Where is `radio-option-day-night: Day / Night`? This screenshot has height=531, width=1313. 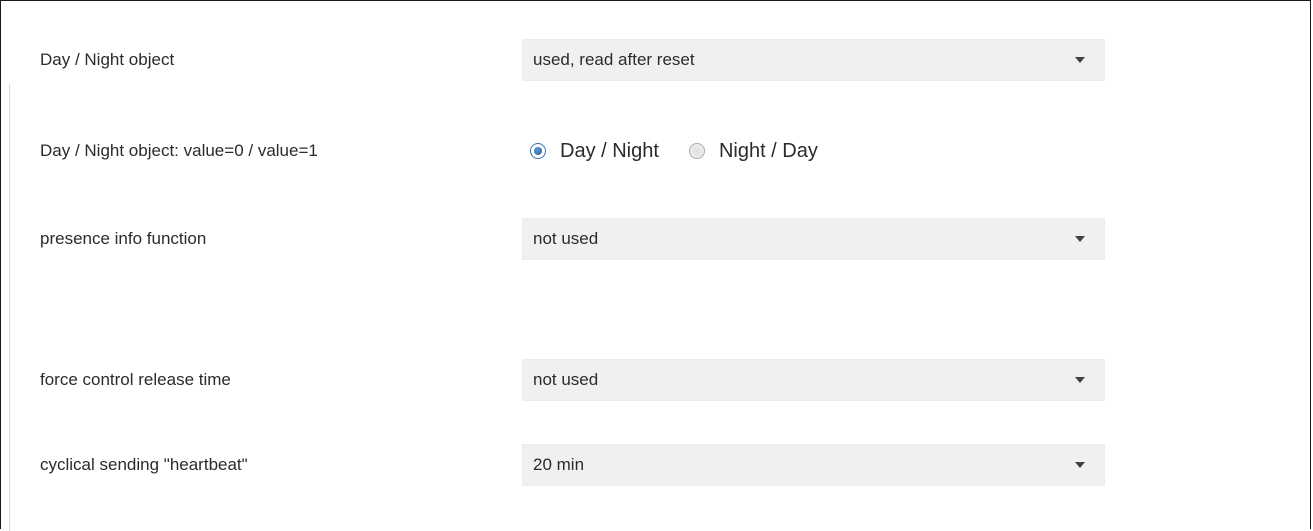
radio-option-day-night: Day / Night is located at coordinates (590, 151).